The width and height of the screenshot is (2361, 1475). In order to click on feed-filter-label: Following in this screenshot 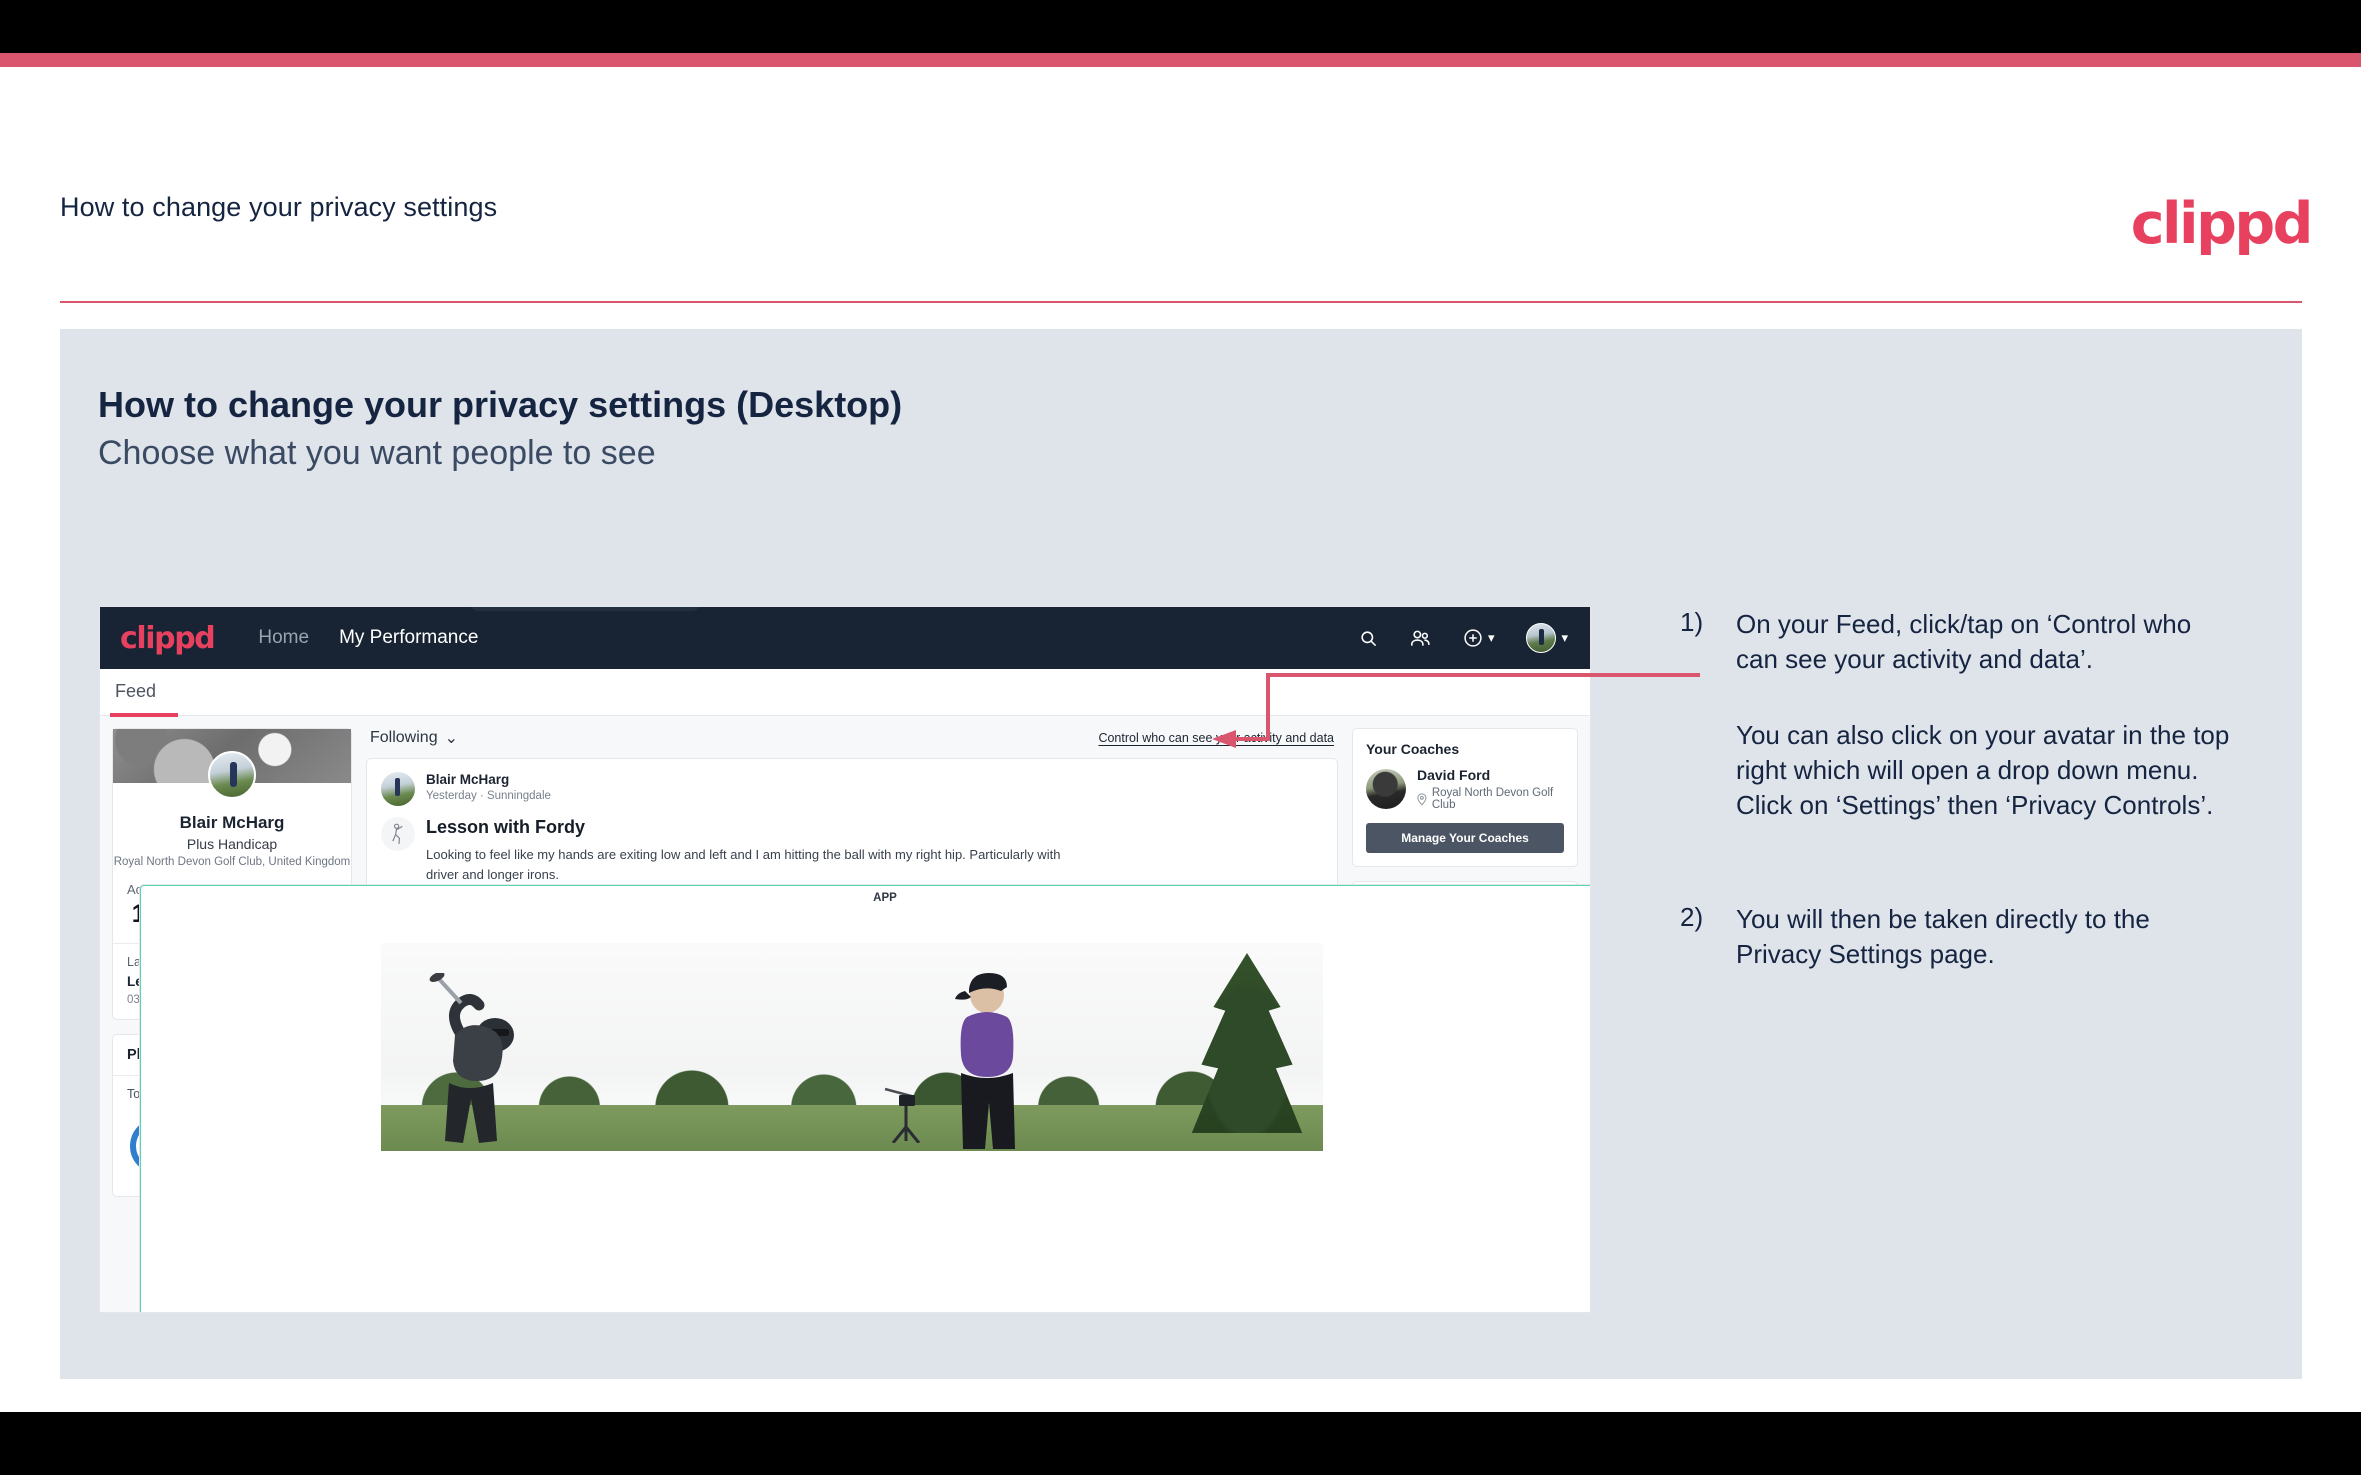, I will do `click(404, 737)`.